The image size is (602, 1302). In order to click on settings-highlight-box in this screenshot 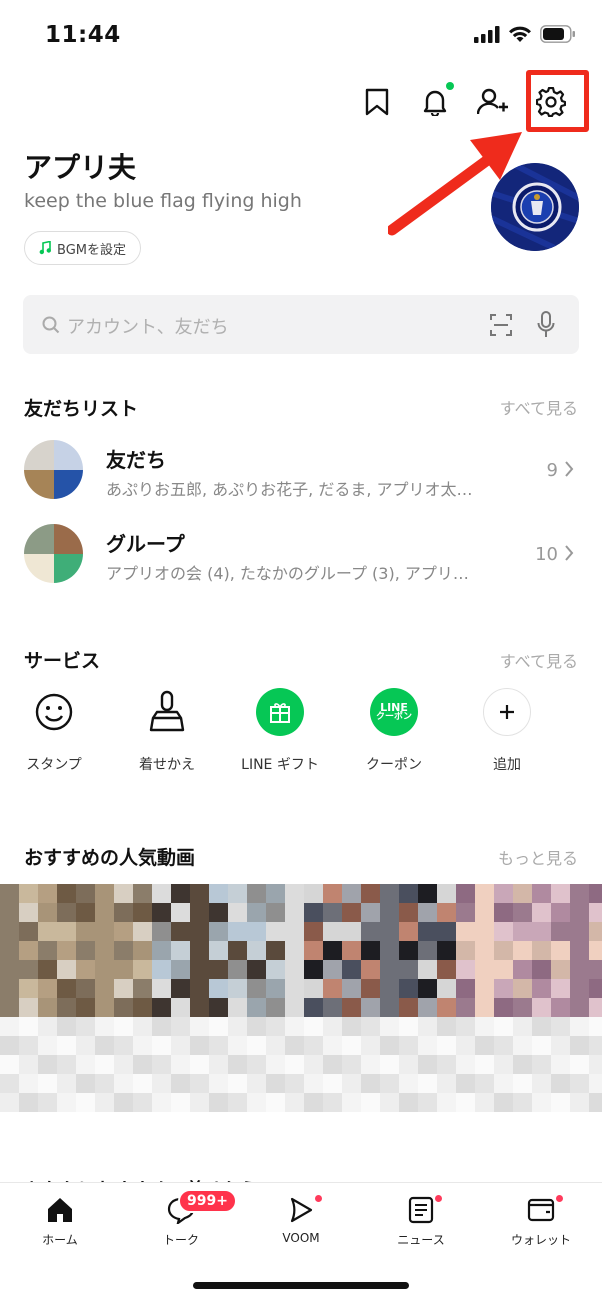, I will do `click(557, 101)`.